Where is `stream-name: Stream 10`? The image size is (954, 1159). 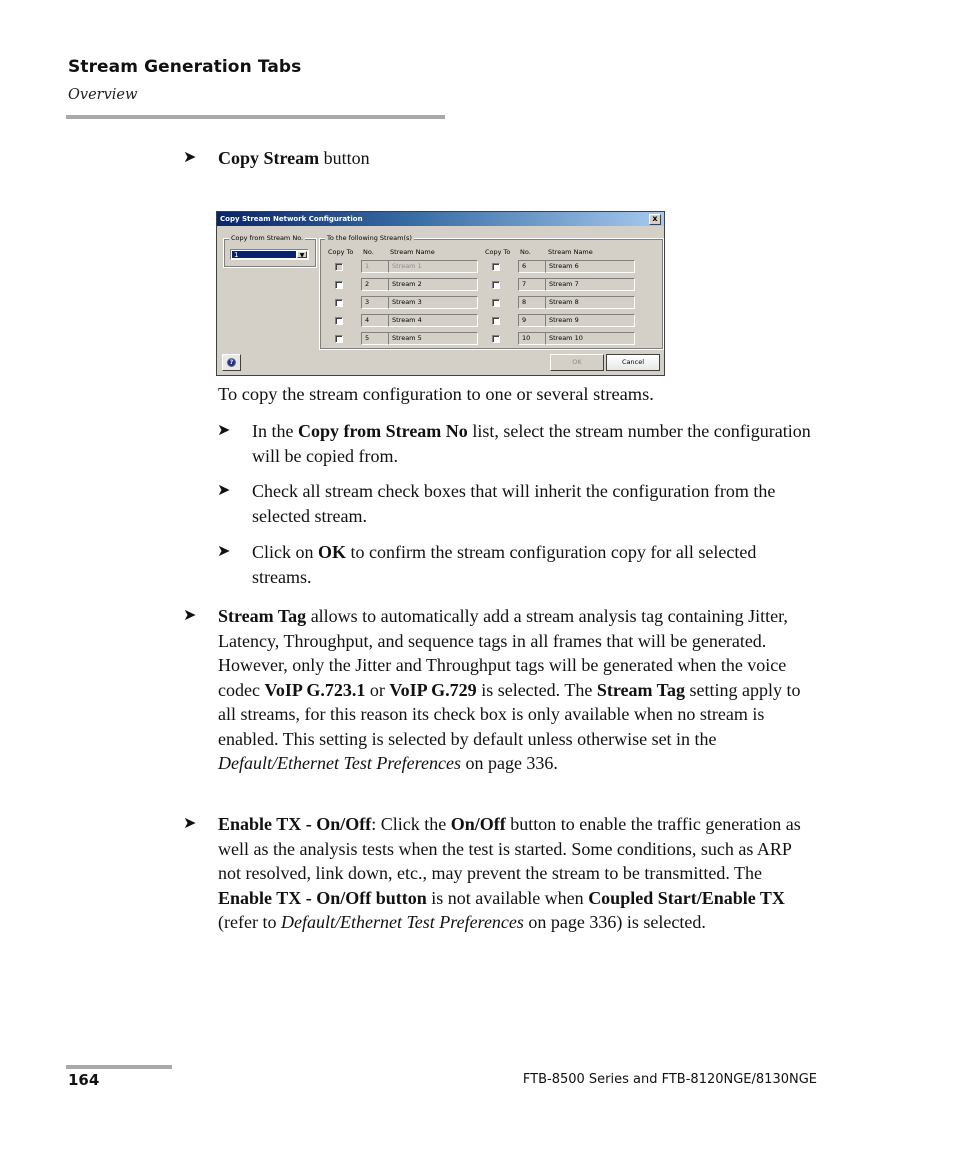
stream-name: Stream 10 is located at coordinates (590, 338).